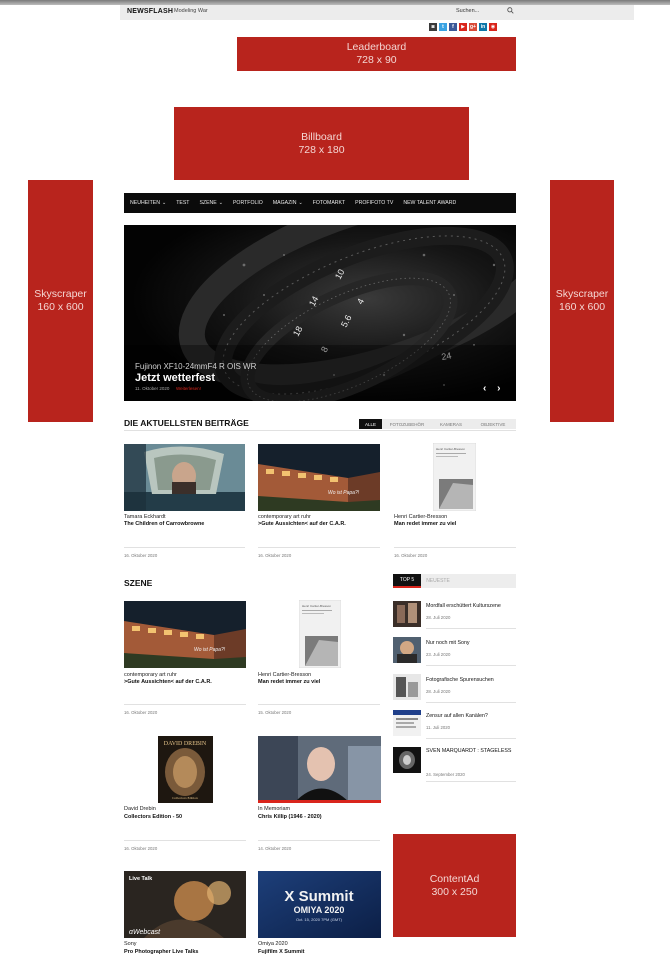 The height and width of the screenshot is (957, 670). Describe the element at coordinates (470, 606) in the screenshot. I see `top5-title: Mordfall erschüttert Kulturszene` at that location.